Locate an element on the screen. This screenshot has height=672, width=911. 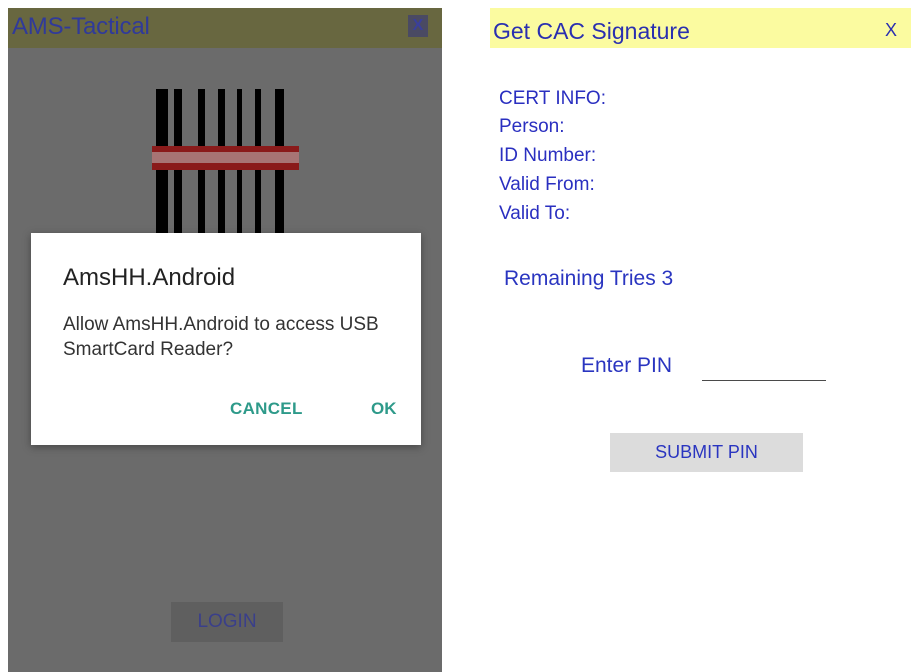
scan-line-inner is located at coordinates (225, 157).